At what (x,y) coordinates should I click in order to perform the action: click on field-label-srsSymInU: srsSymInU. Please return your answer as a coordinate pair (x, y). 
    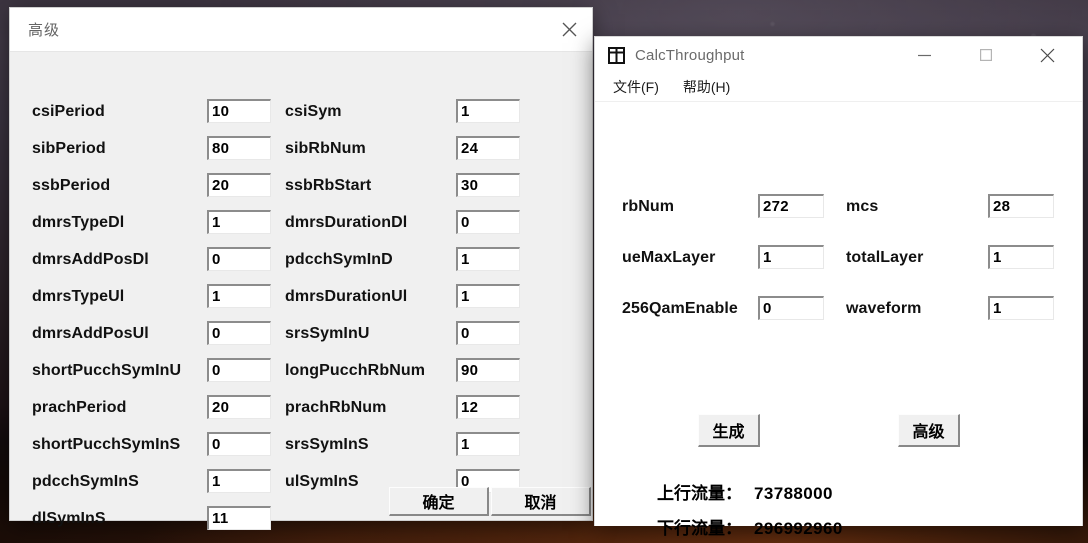
    Looking at the image, I should click on (327, 333).